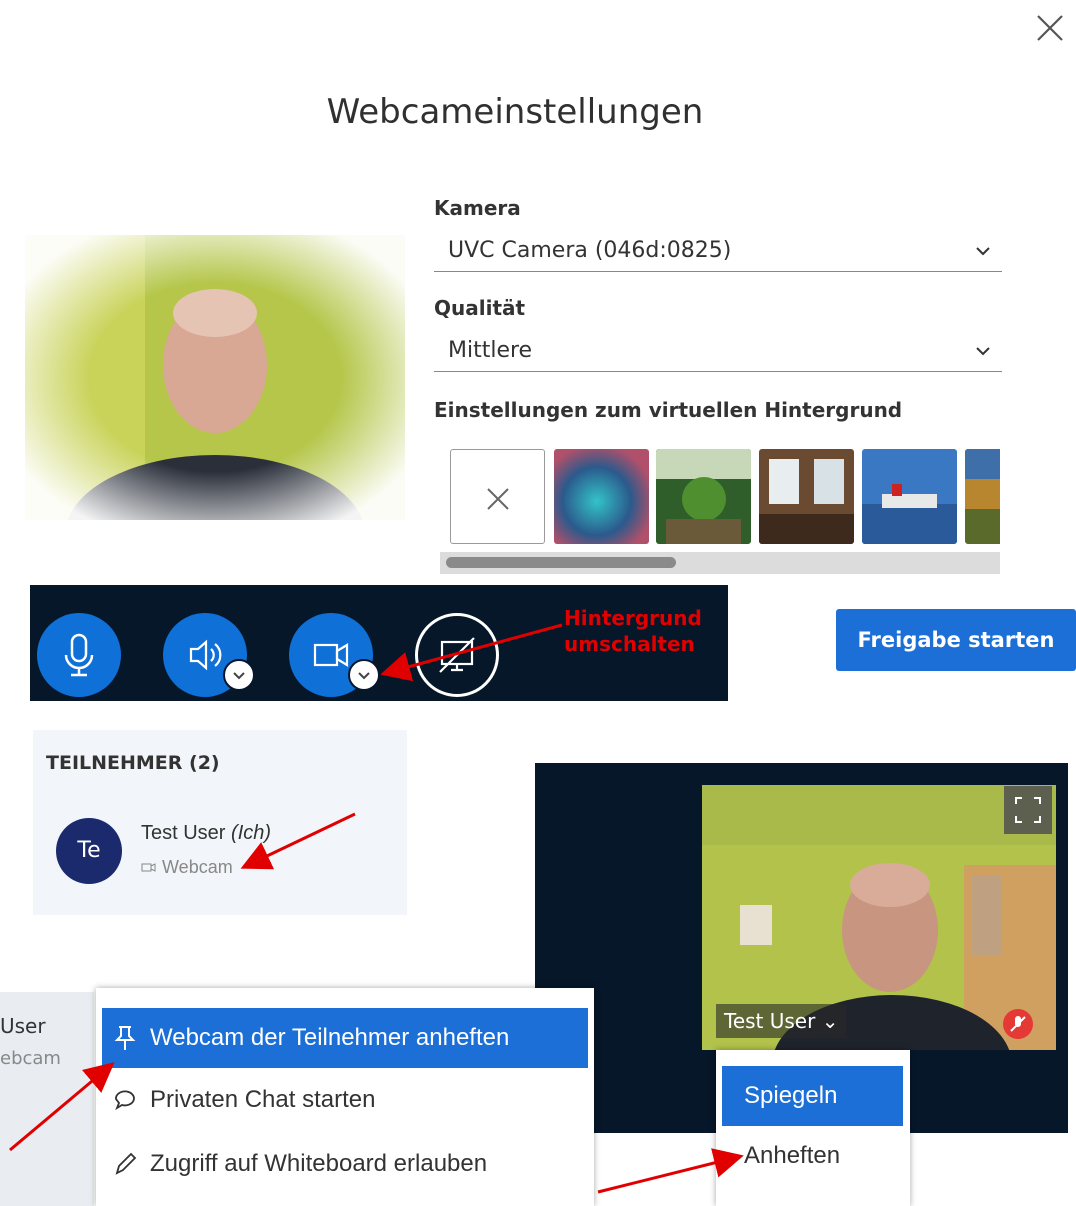 The image size is (1076, 1206). What do you see at coordinates (126, 1163) in the screenshot?
I see `pencil-icon` at bounding box center [126, 1163].